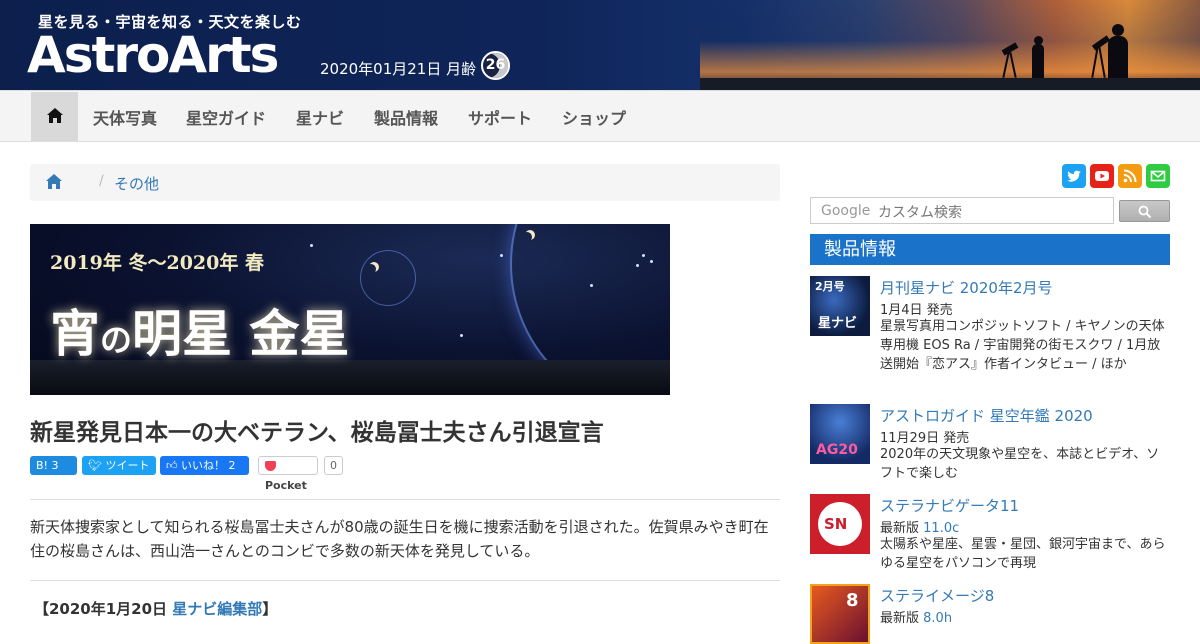 This screenshot has height=644, width=1200. I want to click on observer-head, so click(1038, 40).